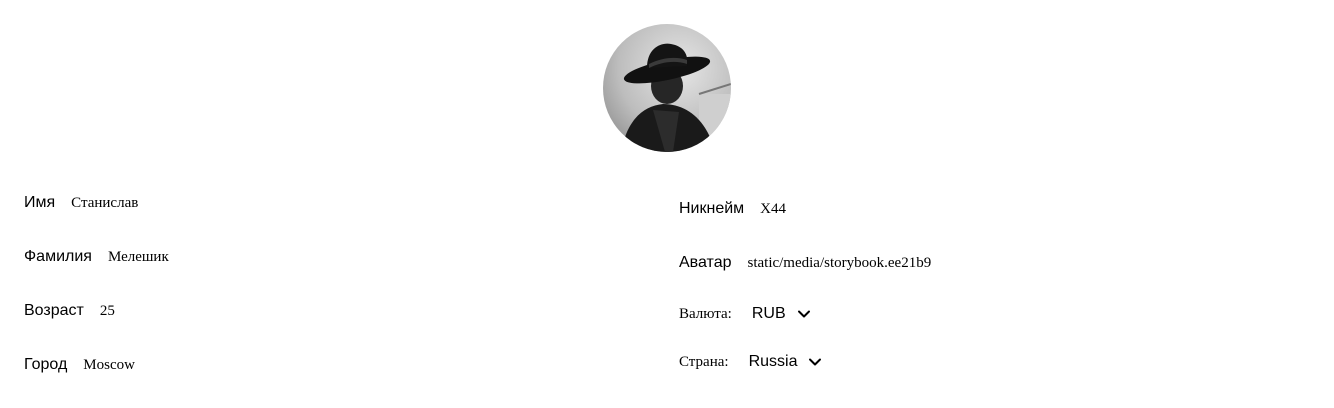 The width and height of the screenshot is (1334, 408). I want to click on avatar-url-label: Аватар, so click(705, 262).